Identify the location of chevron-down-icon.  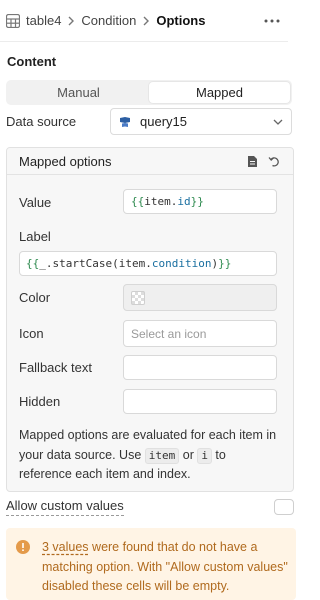
(278, 122).